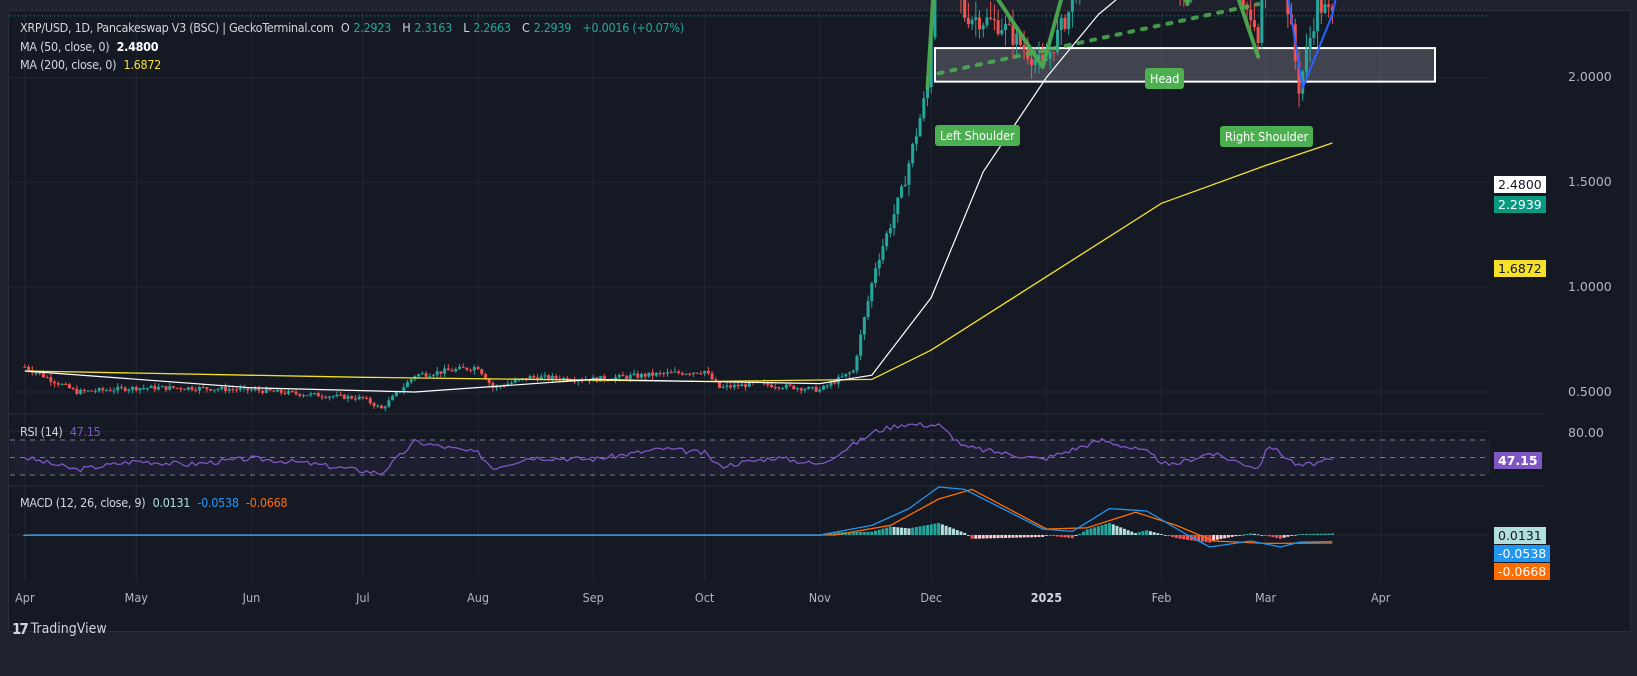 The image size is (1637, 676). What do you see at coordinates (62, 431) in the screenshot?
I see `rsi-legend: RSI (14) 47.15` at bounding box center [62, 431].